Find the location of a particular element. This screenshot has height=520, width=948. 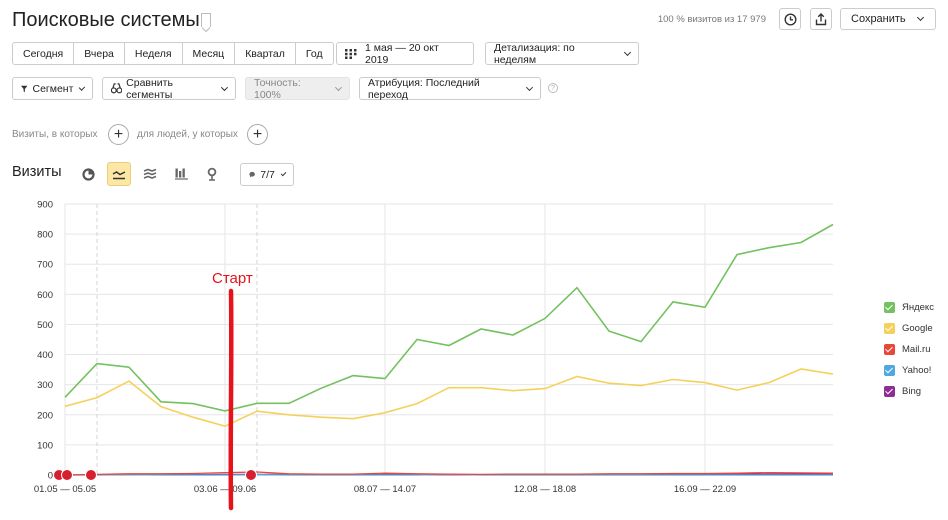

legend-item: Bing is located at coordinates (909, 391).